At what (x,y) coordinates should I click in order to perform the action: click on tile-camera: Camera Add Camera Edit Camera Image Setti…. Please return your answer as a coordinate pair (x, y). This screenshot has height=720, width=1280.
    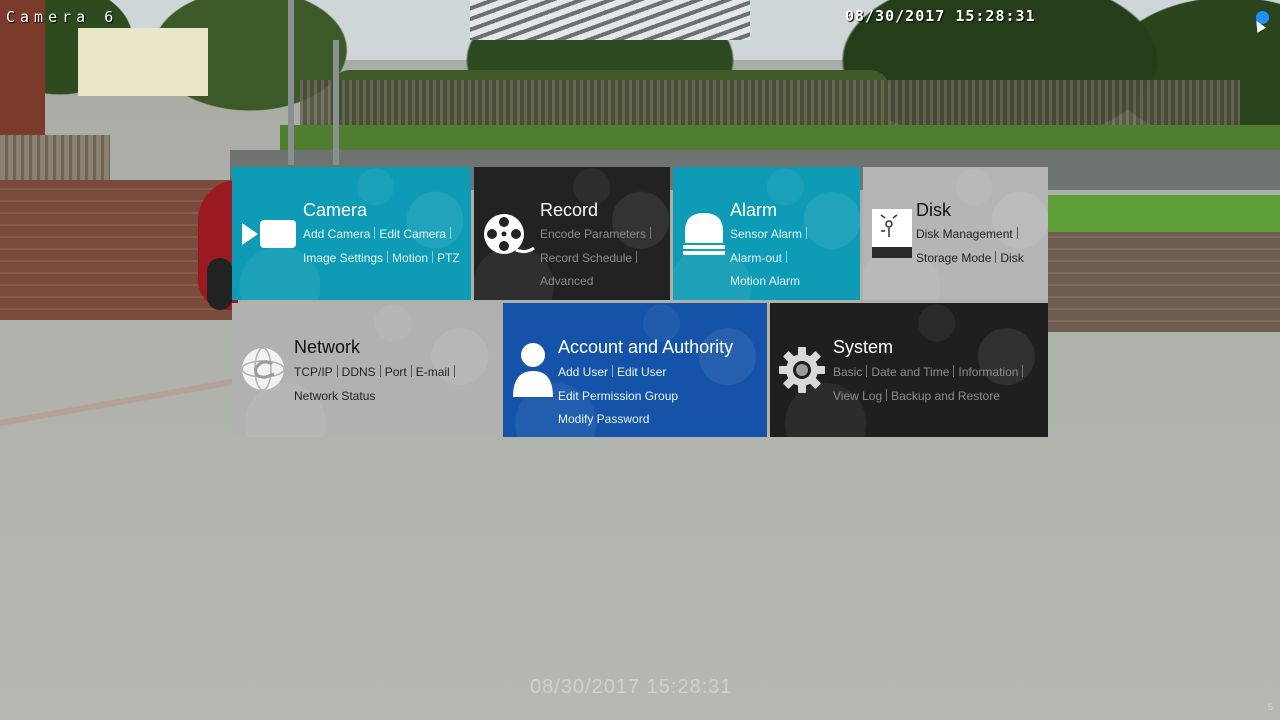
    Looking at the image, I should click on (351, 233).